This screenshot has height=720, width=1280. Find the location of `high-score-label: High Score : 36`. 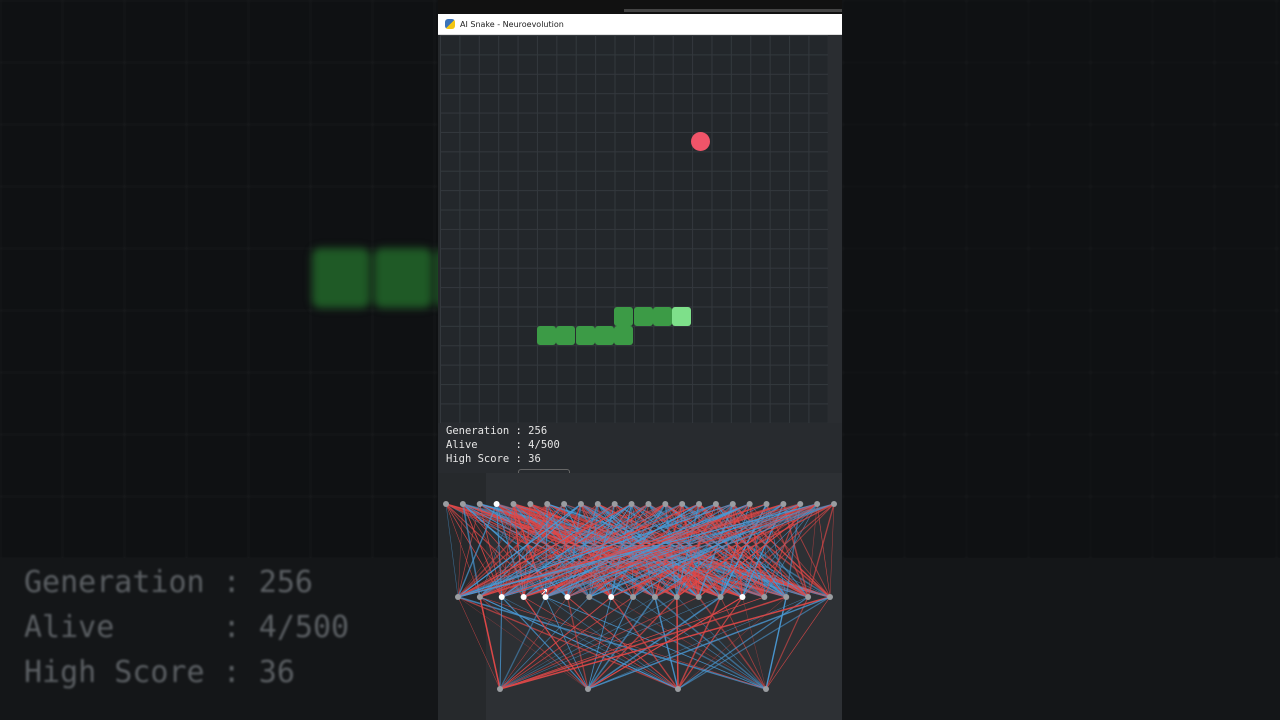

high-score-label: High Score : 36 is located at coordinates (493, 459).